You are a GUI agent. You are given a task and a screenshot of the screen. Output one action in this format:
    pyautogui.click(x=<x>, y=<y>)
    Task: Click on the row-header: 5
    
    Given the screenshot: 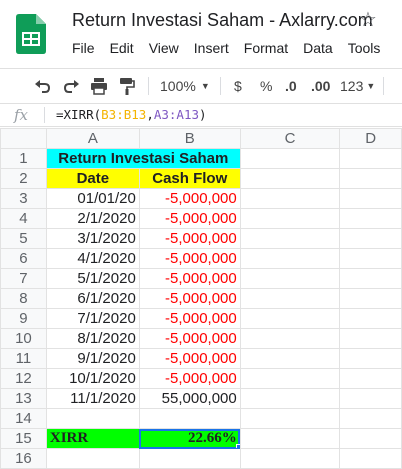 What is the action you would take?
    pyautogui.click(x=23, y=238)
    